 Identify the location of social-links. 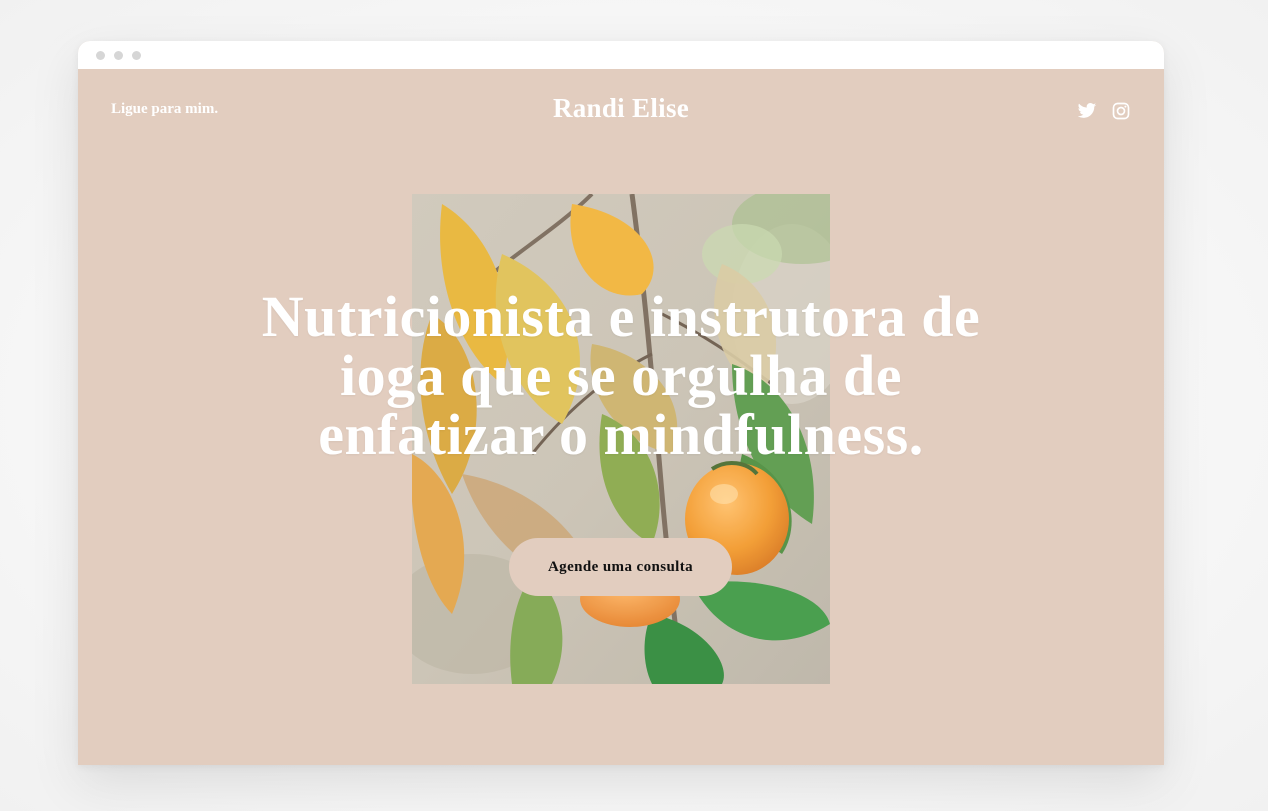
(1104, 111).